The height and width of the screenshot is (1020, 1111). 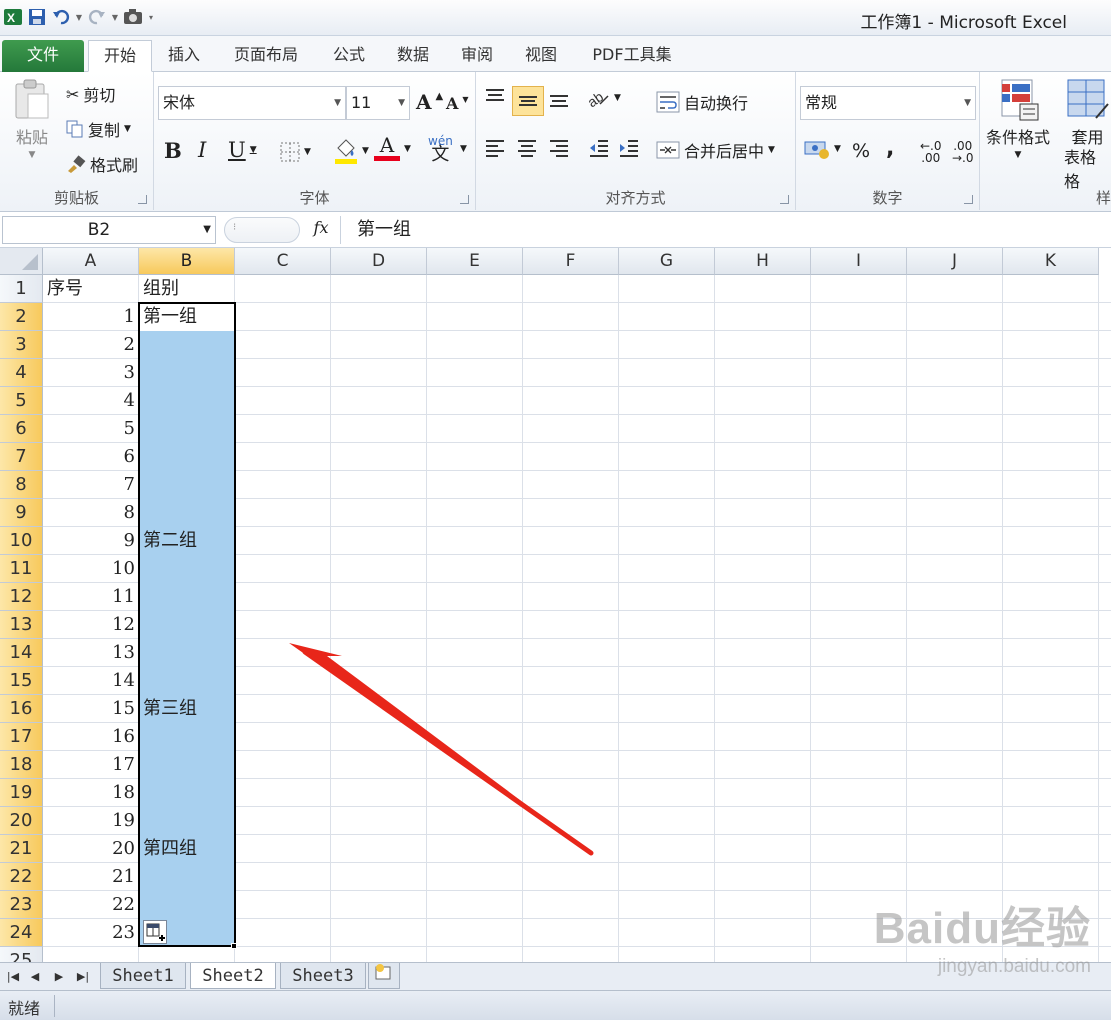 I want to click on sheet-tab-sheet1: Sheet1, so click(x=143, y=976).